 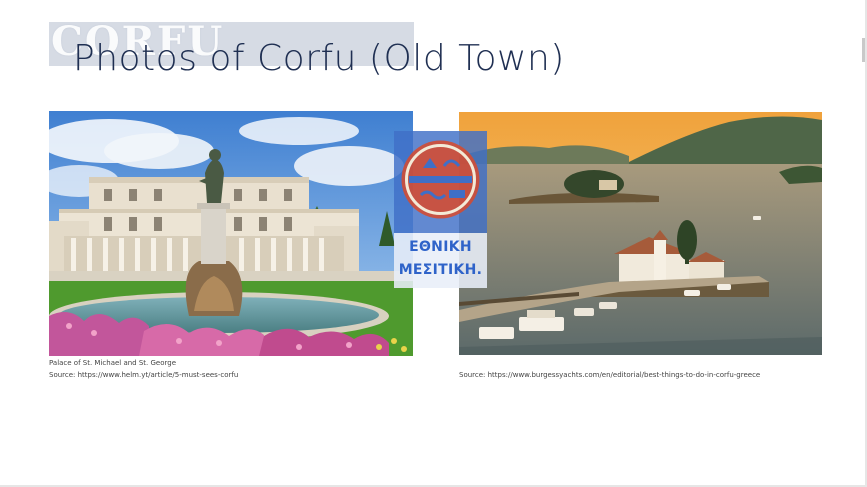 I want to click on watermark-text-line1: ΕΘΝΙΚΗ, so click(x=440, y=247).